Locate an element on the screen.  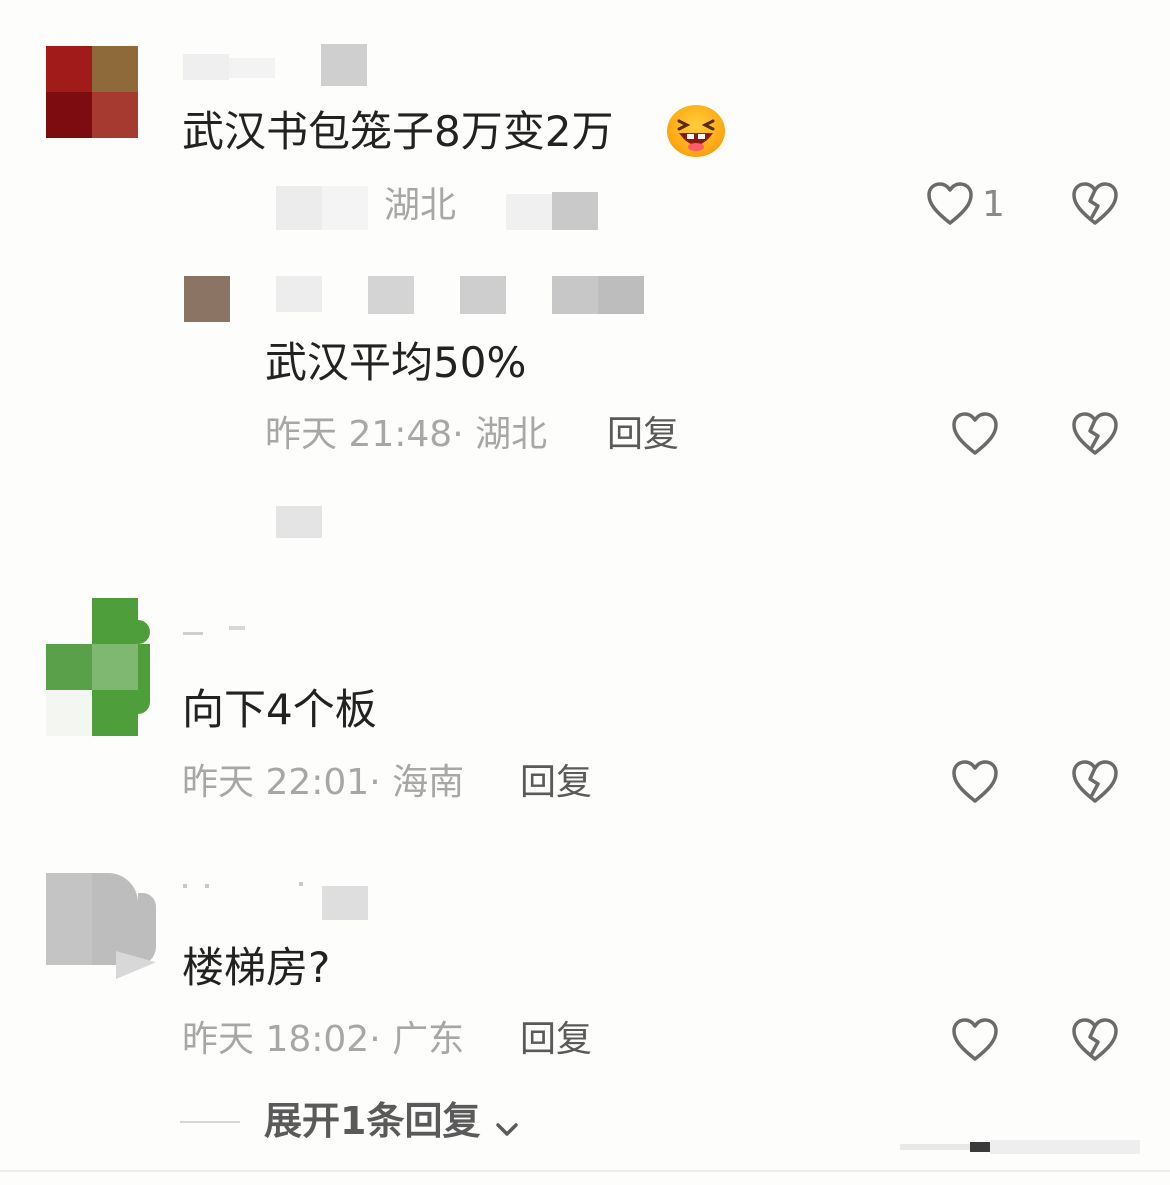
comment-location: 广东 is located at coordinates (428, 1039).